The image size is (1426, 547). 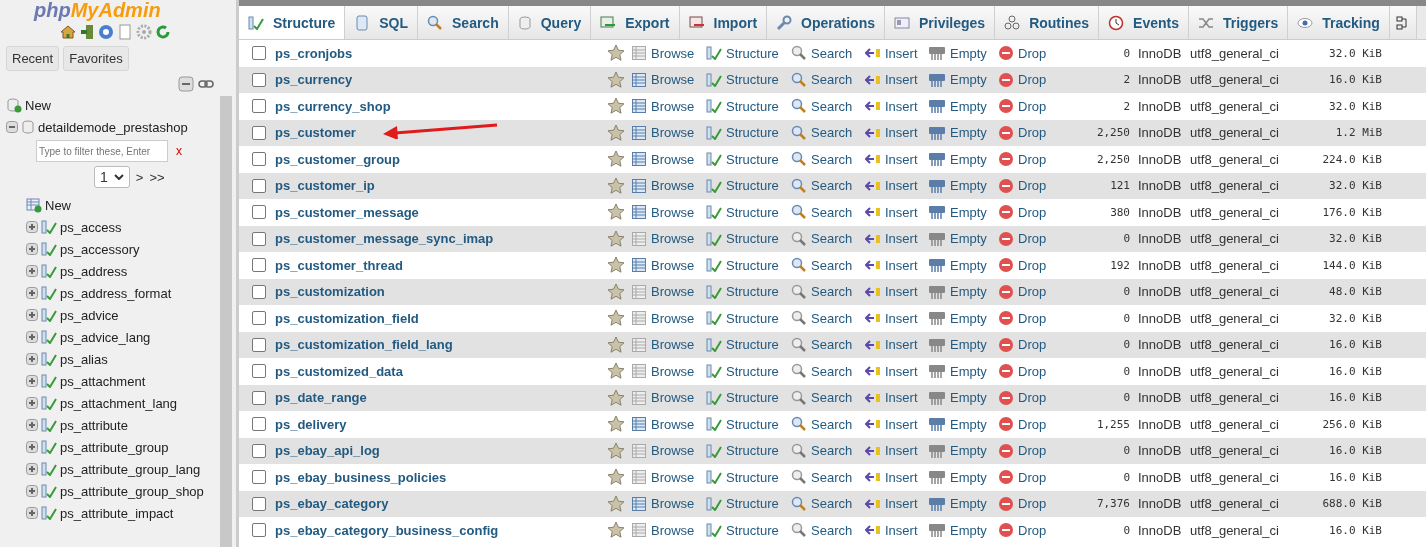 What do you see at coordinates (1047, 22) in the screenshot?
I see `tab: Routines` at bounding box center [1047, 22].